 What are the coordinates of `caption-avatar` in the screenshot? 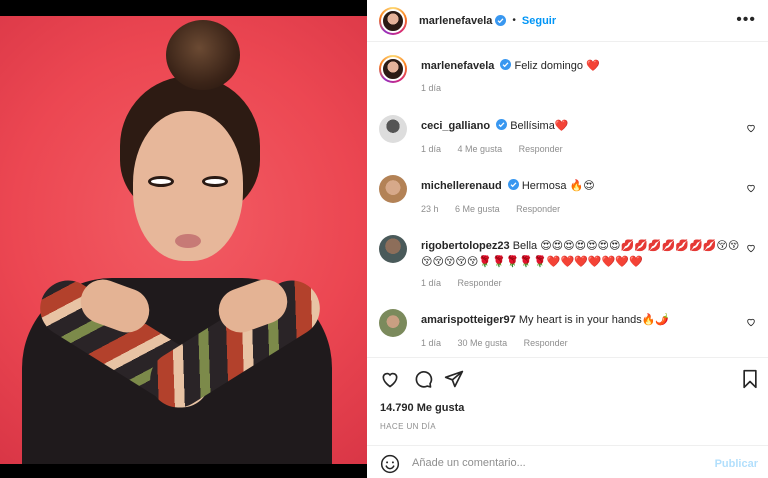 It's located at (393, 69).